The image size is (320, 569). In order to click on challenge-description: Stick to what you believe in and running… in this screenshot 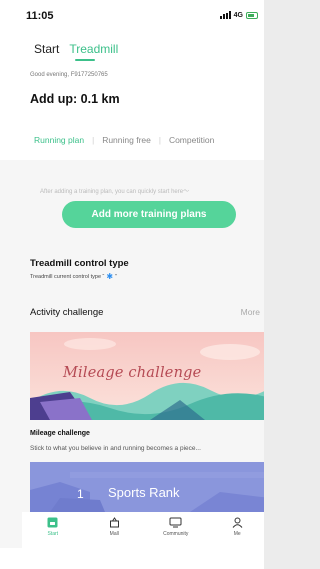, I will do `click(115, 448)`.